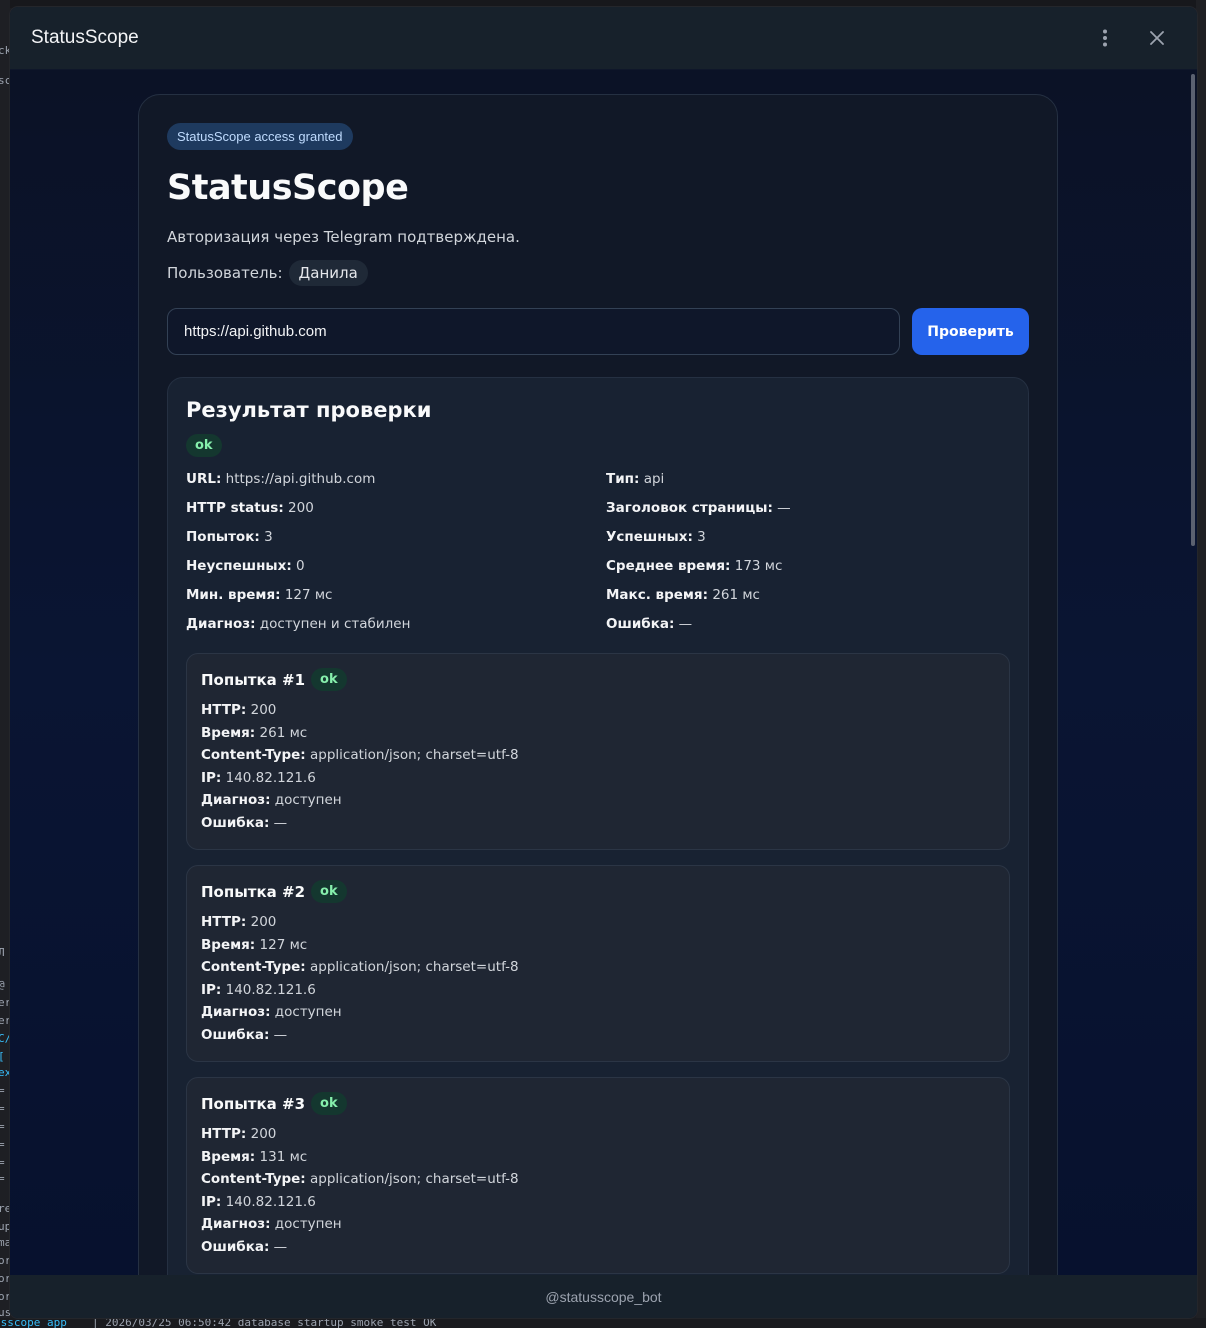 The height and width of the screenshot is (1328, 1206). Describe the element at coordinates (806, 625) in the screenshot. I see `summary-item: Ошибка: —` at that location.